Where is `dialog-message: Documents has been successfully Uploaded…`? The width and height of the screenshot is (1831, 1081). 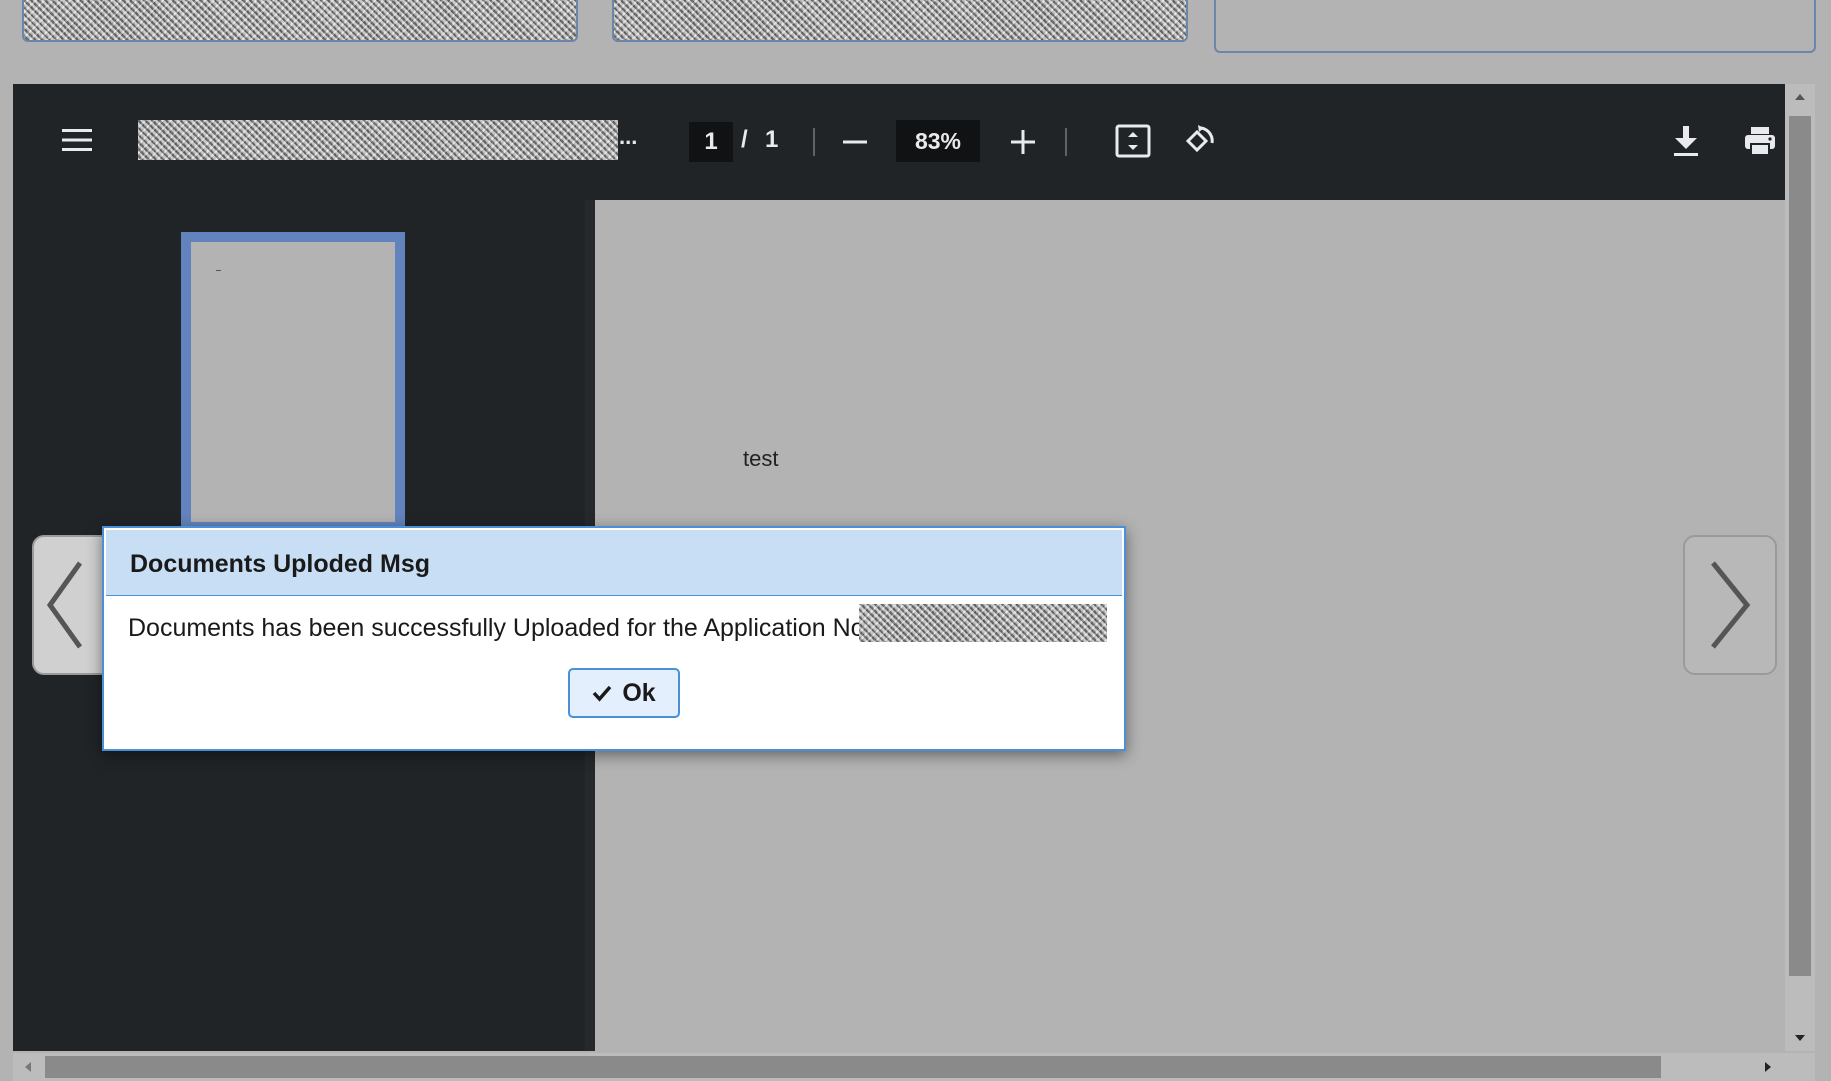 dialog-message: Documents has been successfully Uploaded… is located at coordinates (496, 628).